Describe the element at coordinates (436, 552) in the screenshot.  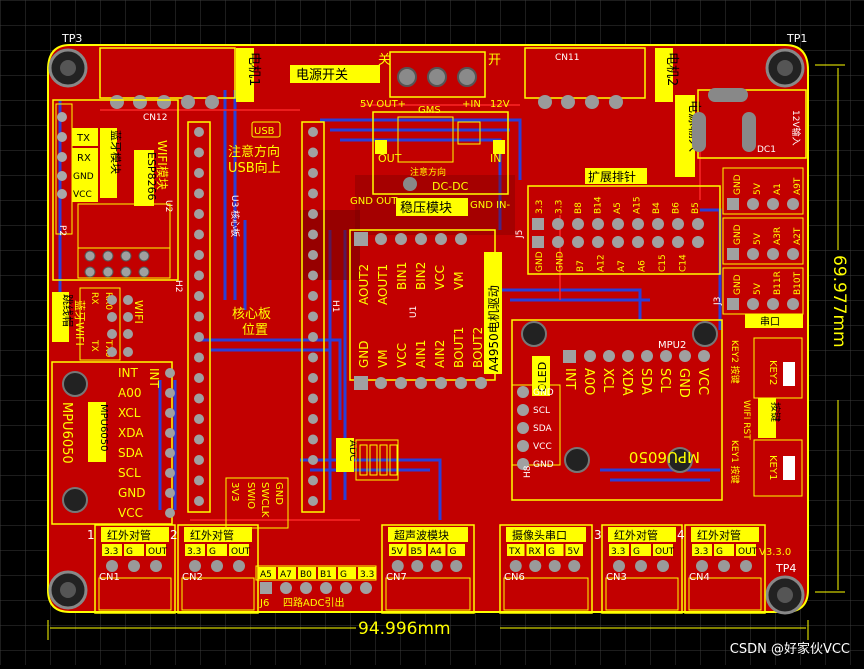
I see `module-pin: A4` at that location.